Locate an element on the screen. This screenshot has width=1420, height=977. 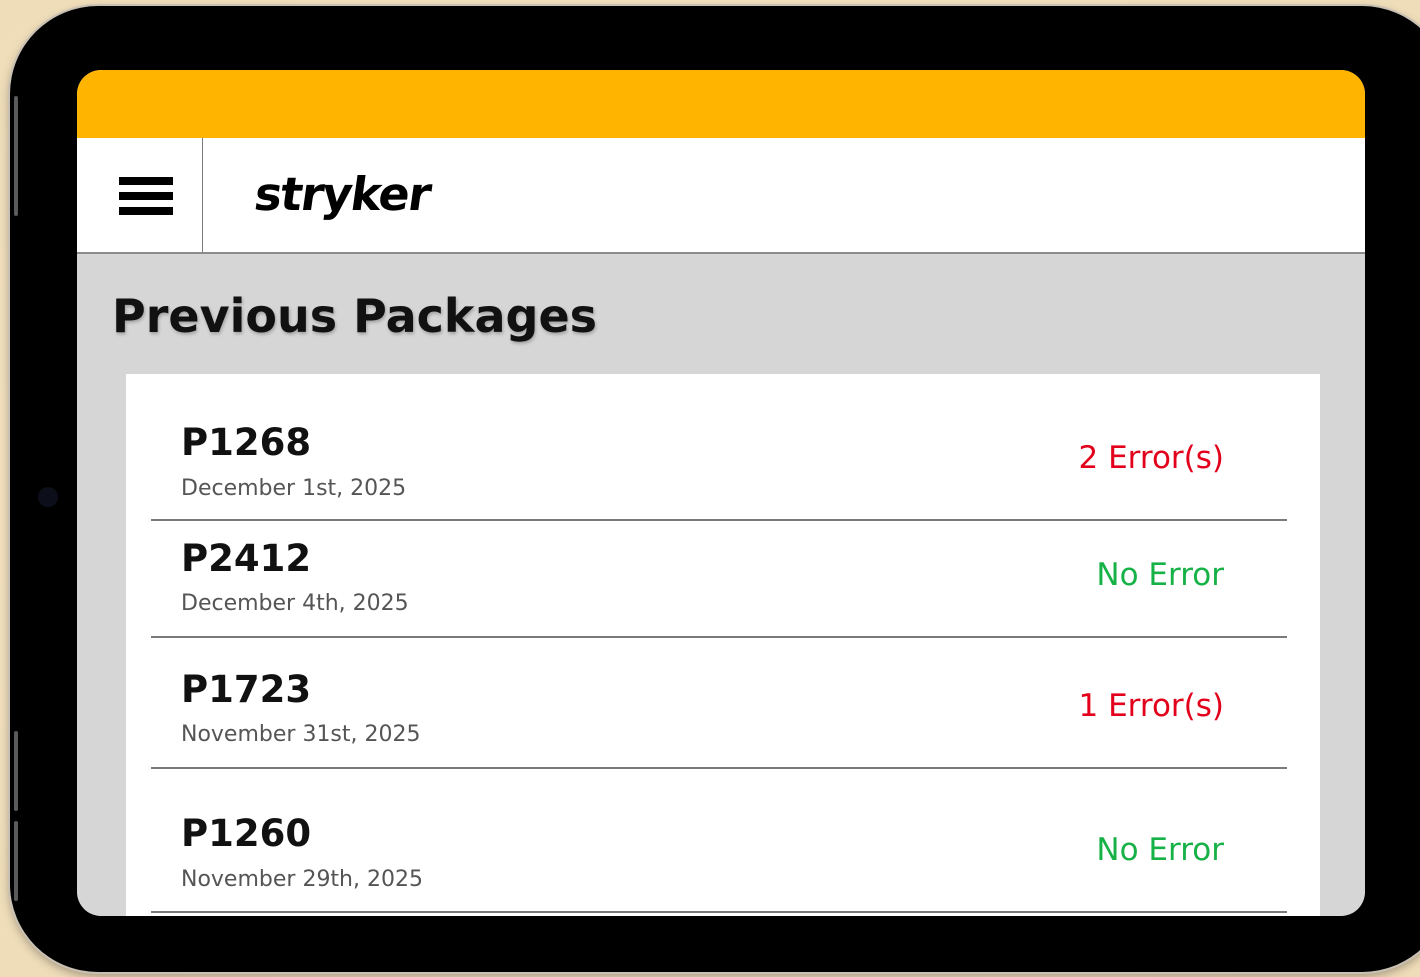
status-bar is located at coordinates (721, 104).